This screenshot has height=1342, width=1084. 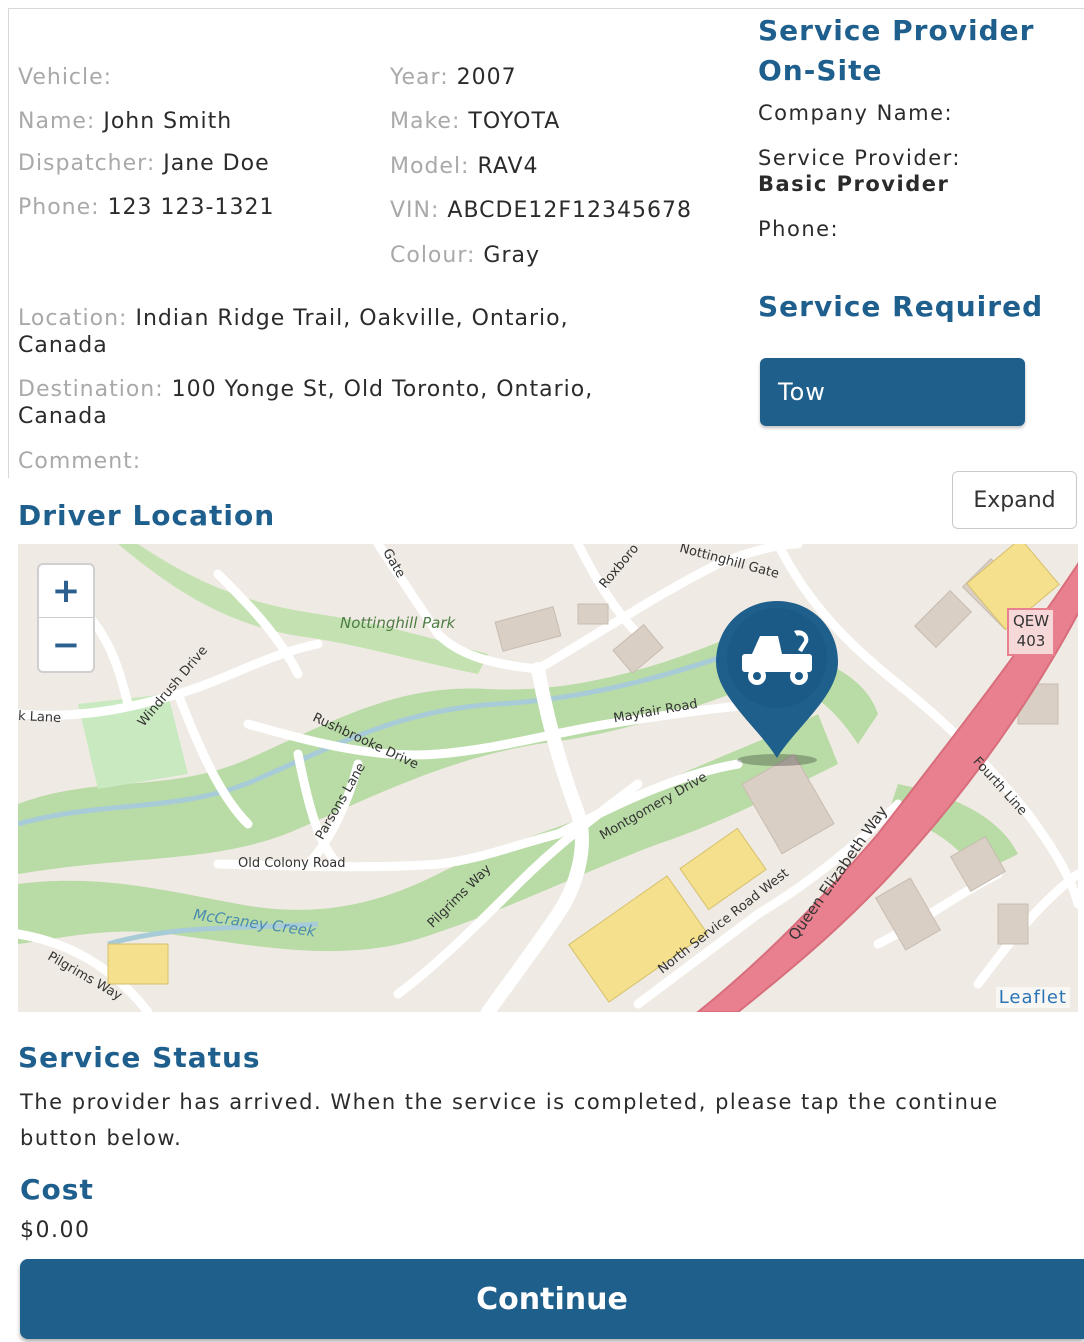 What do you see at coordinates (87, 163) in the screenshot?
I see `dispatcher-label: Dispatcher:` at bounding box center [87, 163].